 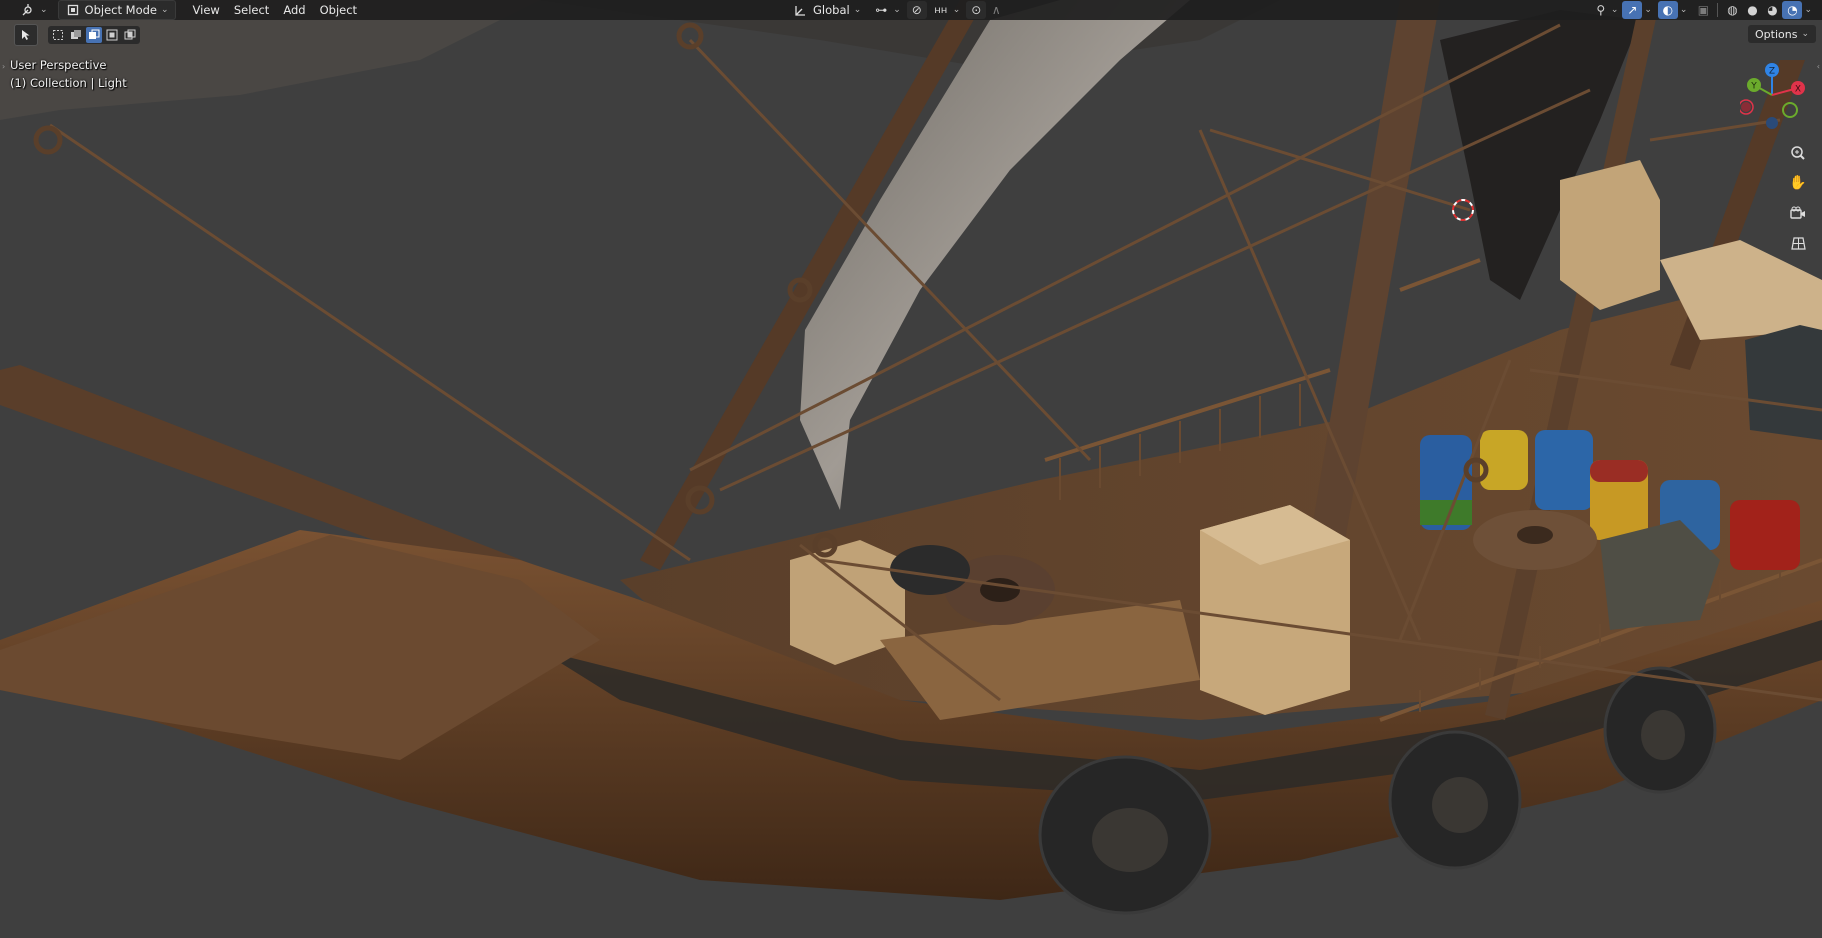 I want to click on options-dropdown: Options ⌄, so click(x=1782, y=34).